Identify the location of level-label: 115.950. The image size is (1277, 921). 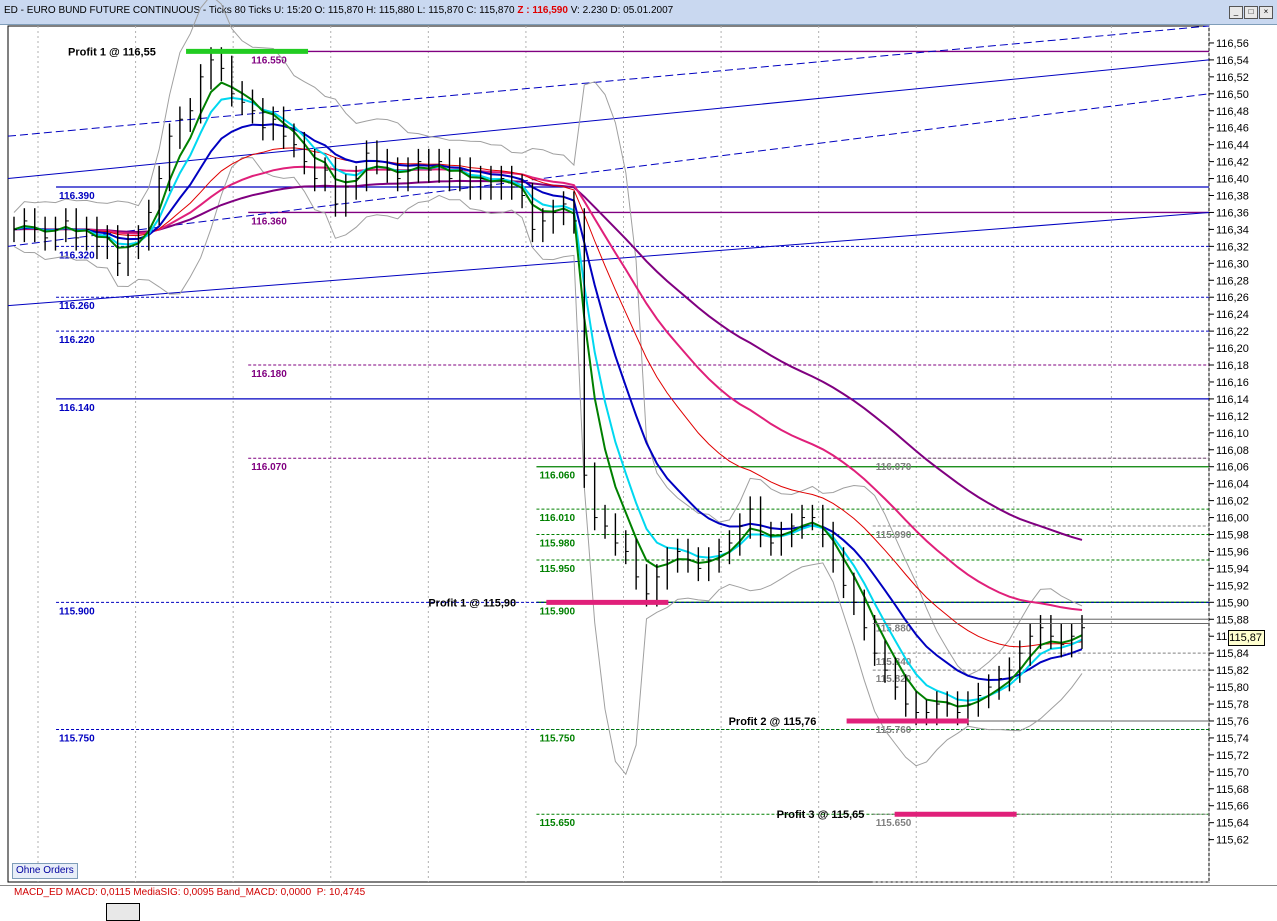
(557, 569).